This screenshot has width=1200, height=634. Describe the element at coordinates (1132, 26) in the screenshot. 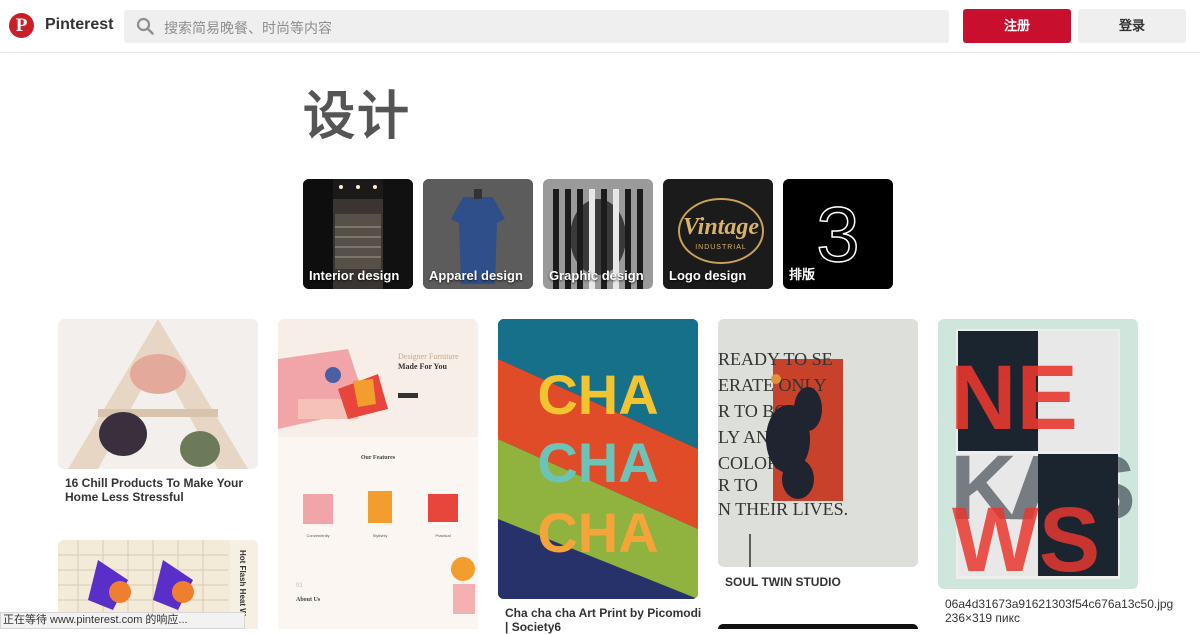

I see `login-button: 登录` at that location.